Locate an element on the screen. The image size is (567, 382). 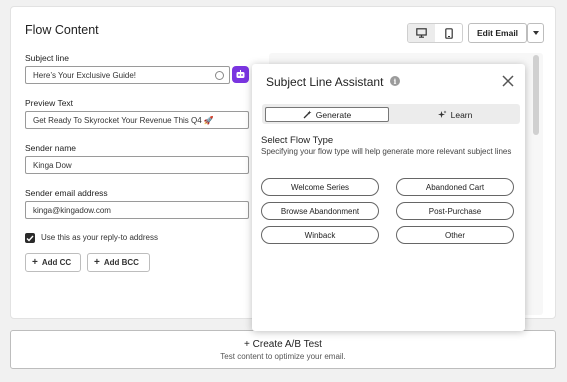
robot-icon is located at coordinates (240, 74).